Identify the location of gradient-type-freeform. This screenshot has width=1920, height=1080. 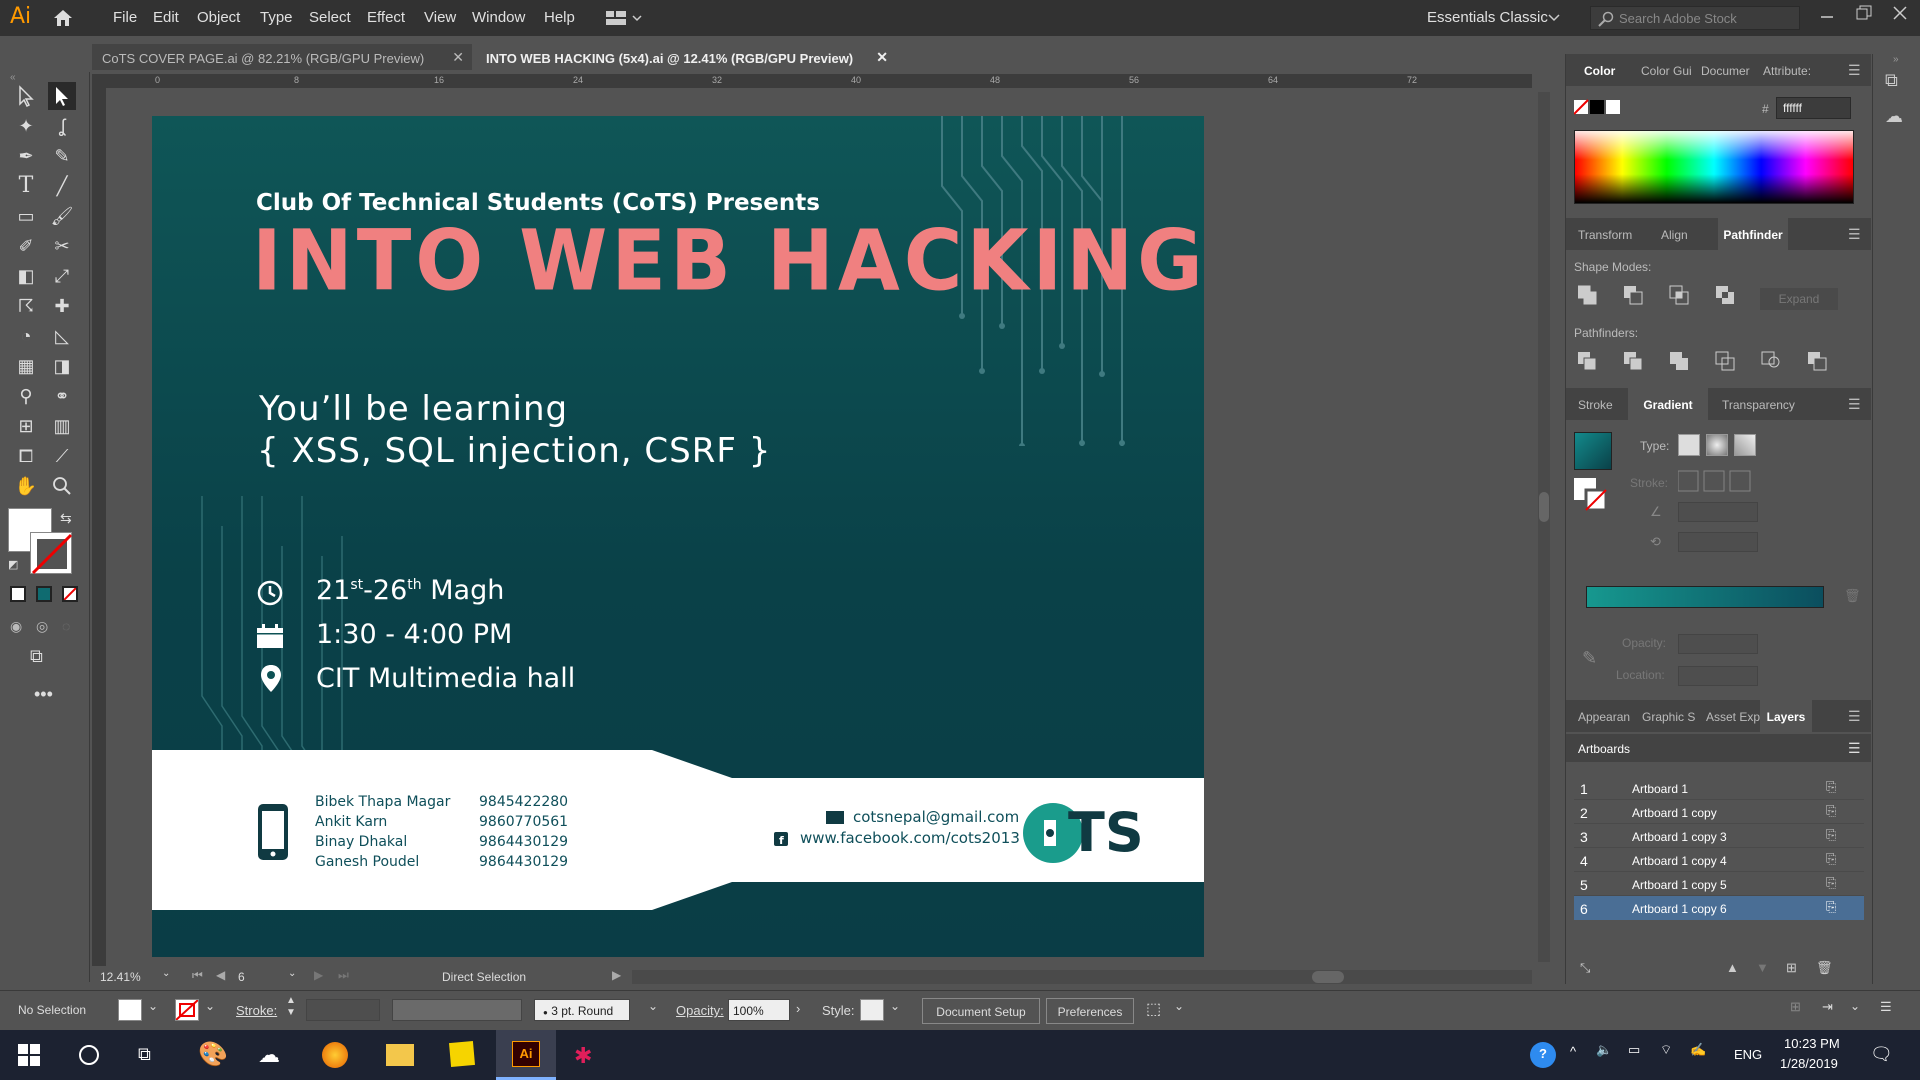
(1745, 445).